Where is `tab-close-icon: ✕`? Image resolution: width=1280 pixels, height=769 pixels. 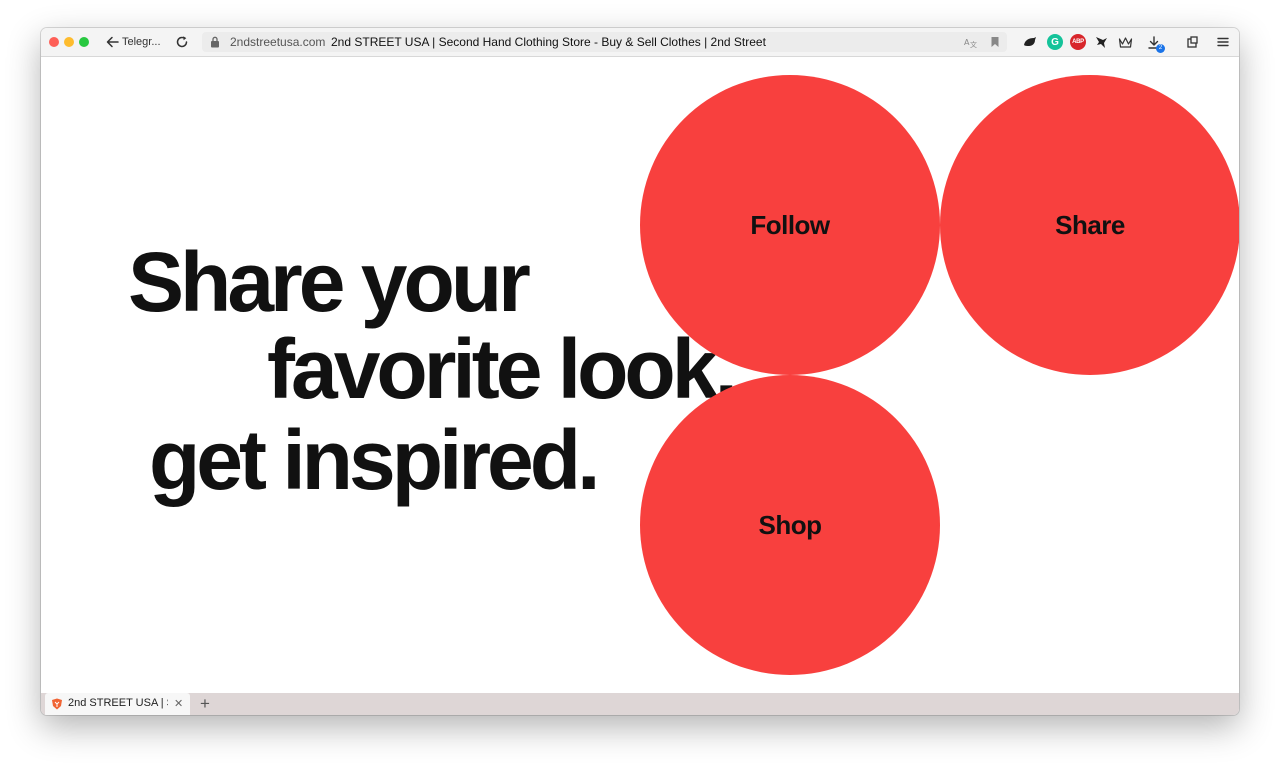
tab-close-icon: ✕ is located at coordinates (178, 703).